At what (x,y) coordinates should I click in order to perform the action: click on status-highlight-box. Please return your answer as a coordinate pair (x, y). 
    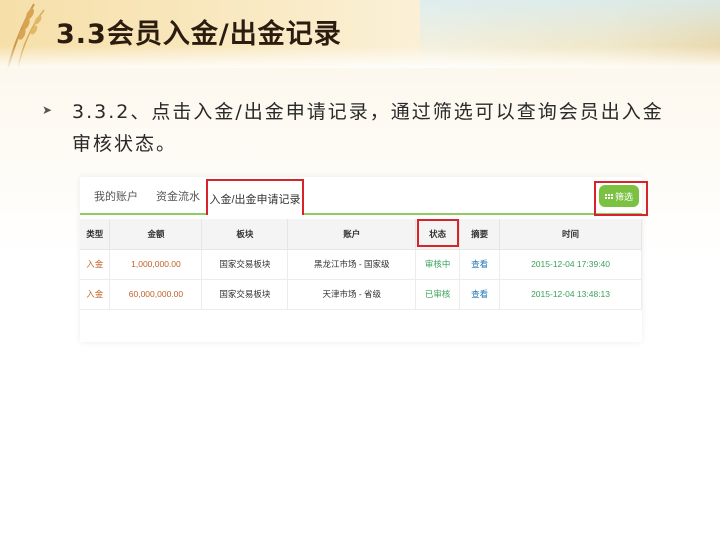
    Looking at the image, I should click on (438, 233).